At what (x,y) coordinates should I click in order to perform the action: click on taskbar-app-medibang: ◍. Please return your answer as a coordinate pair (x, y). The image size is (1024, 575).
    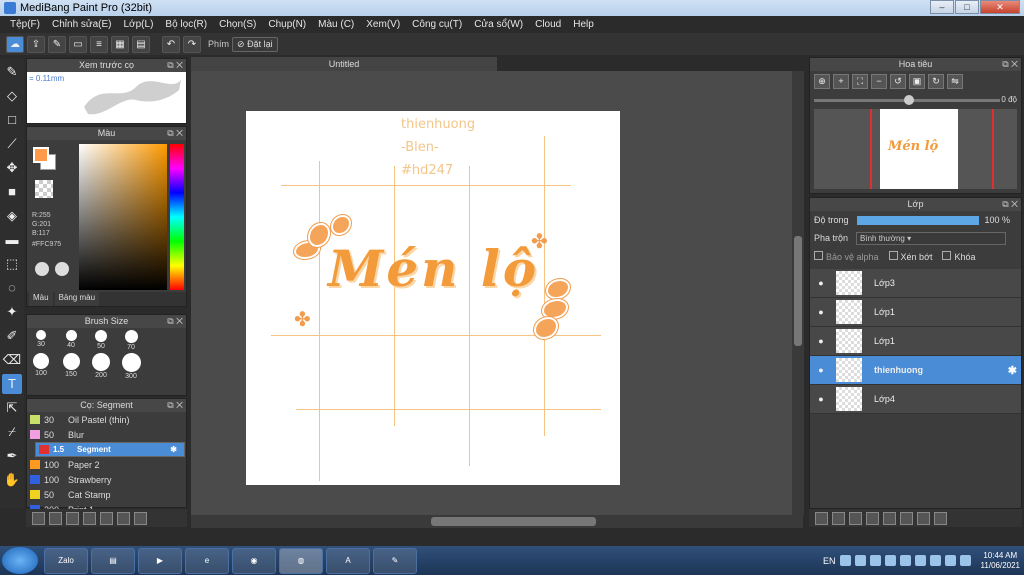
    Looking at the image, I should click on (301, 560).